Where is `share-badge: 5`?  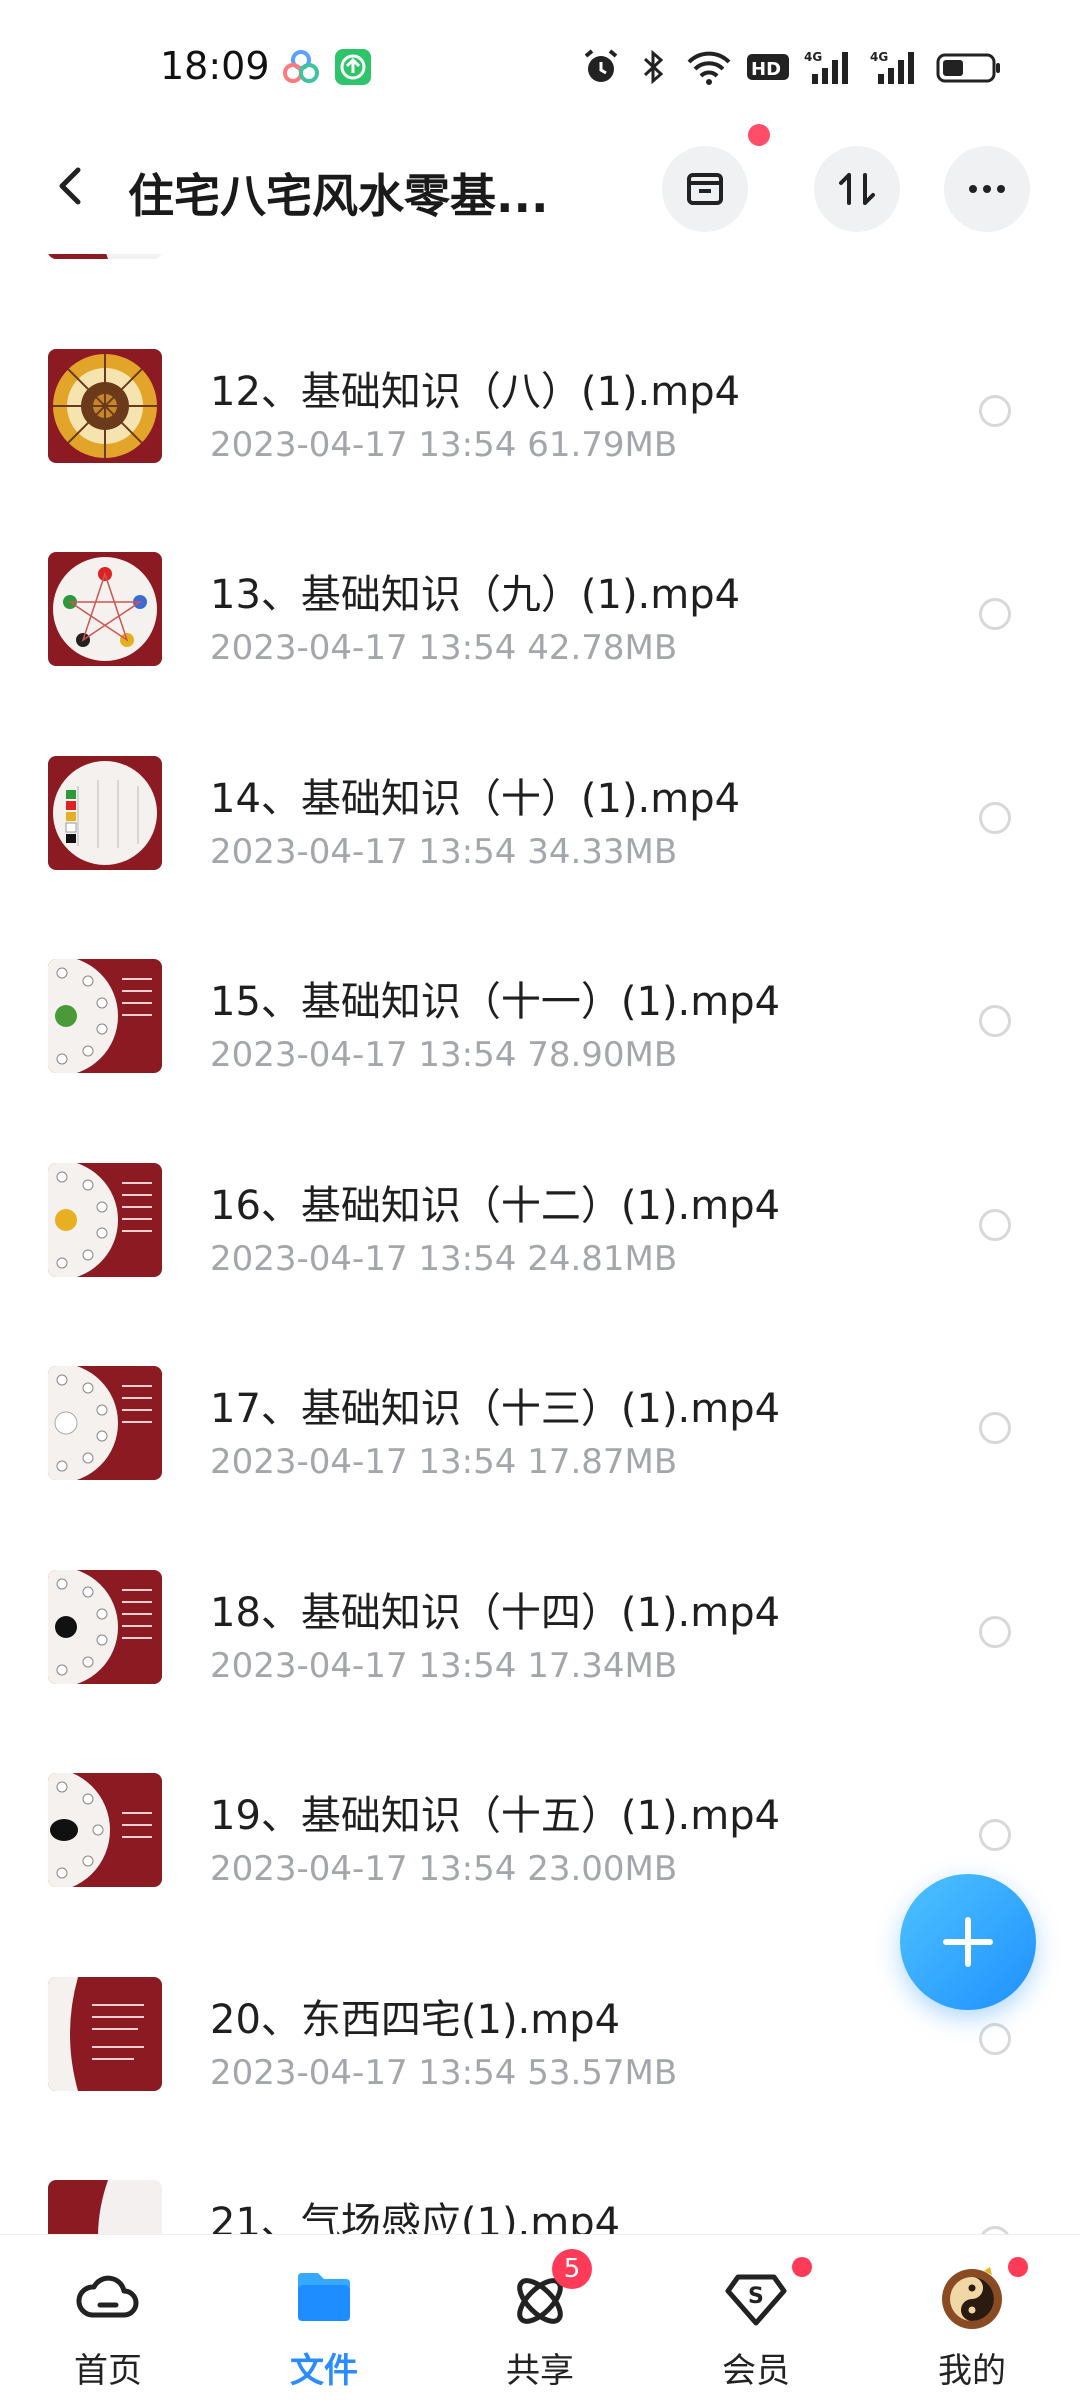 share-badge: 5 is located at coordinates (572, 2269).